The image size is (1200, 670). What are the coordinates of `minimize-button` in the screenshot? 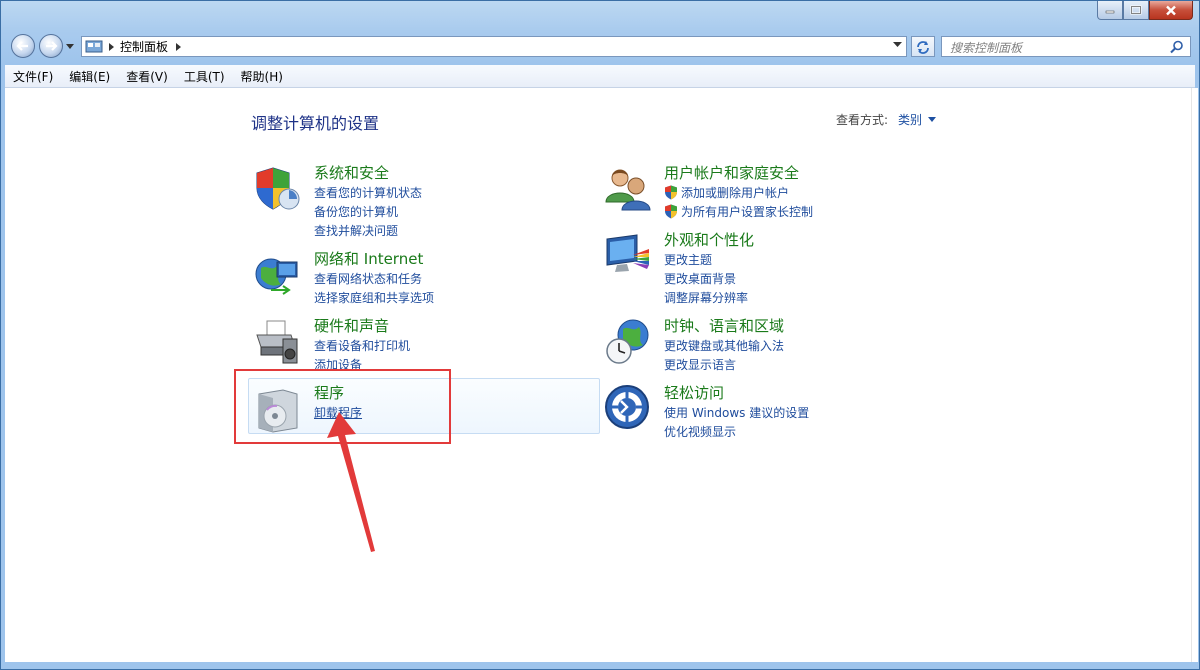 It's located at (1110, 10).